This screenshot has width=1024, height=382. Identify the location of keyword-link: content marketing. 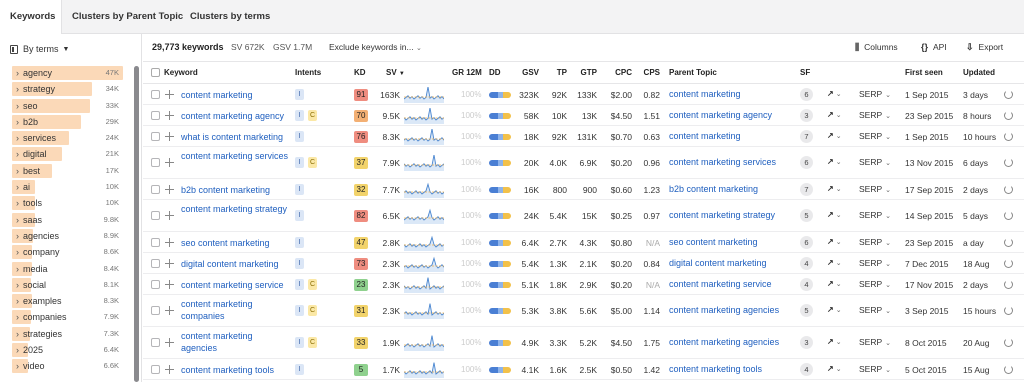
(236, 95).